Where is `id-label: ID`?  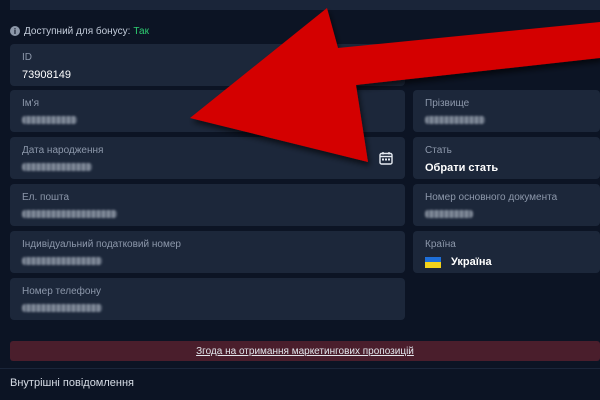
id-label: ID is located at coordinates (27, 57).